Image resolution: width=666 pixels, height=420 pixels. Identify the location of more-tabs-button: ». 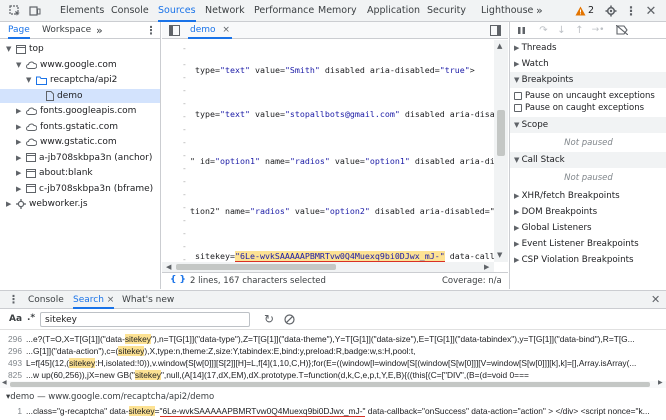
(539, 11).